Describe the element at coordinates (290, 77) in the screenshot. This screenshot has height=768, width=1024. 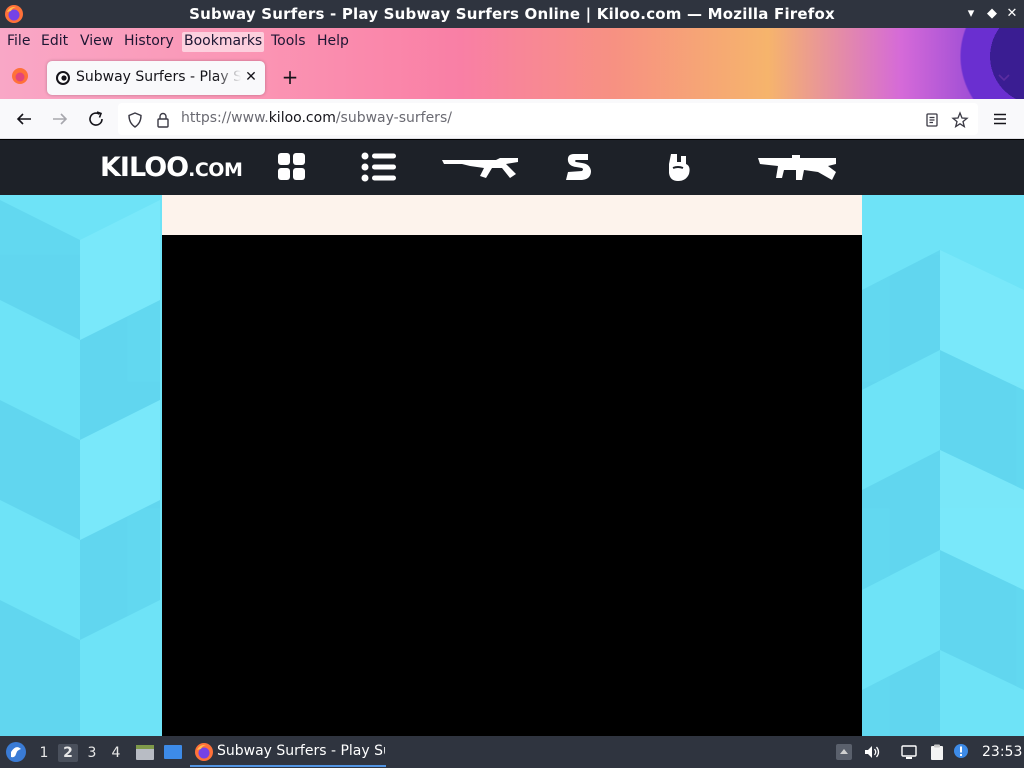
I see `new-tab-button: +` at that location.